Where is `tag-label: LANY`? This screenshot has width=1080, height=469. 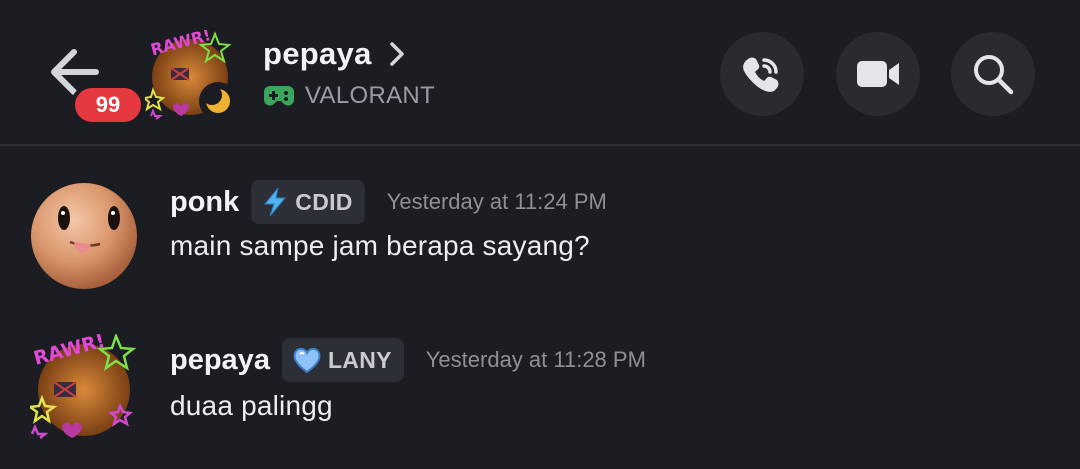 tag-label: LANY is located at coordinates (359, 359).